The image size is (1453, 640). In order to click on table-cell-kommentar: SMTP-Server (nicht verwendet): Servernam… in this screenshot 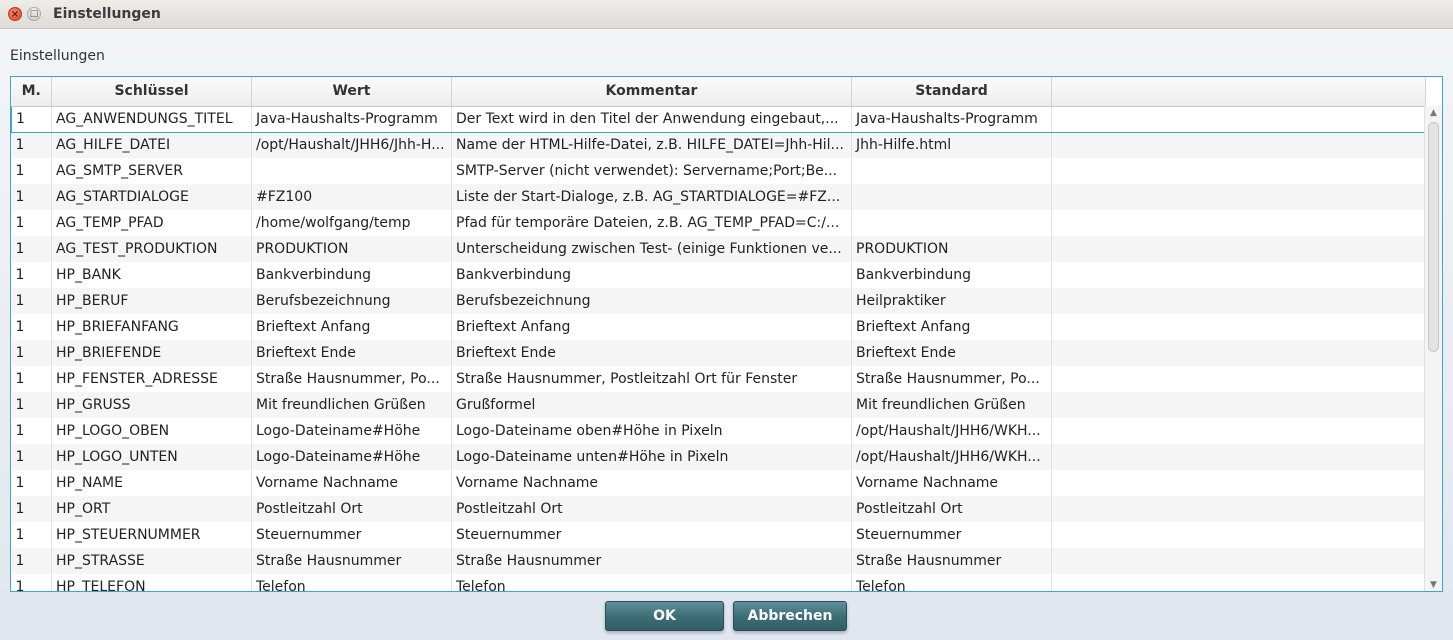, I will do `click(651, 171)`.